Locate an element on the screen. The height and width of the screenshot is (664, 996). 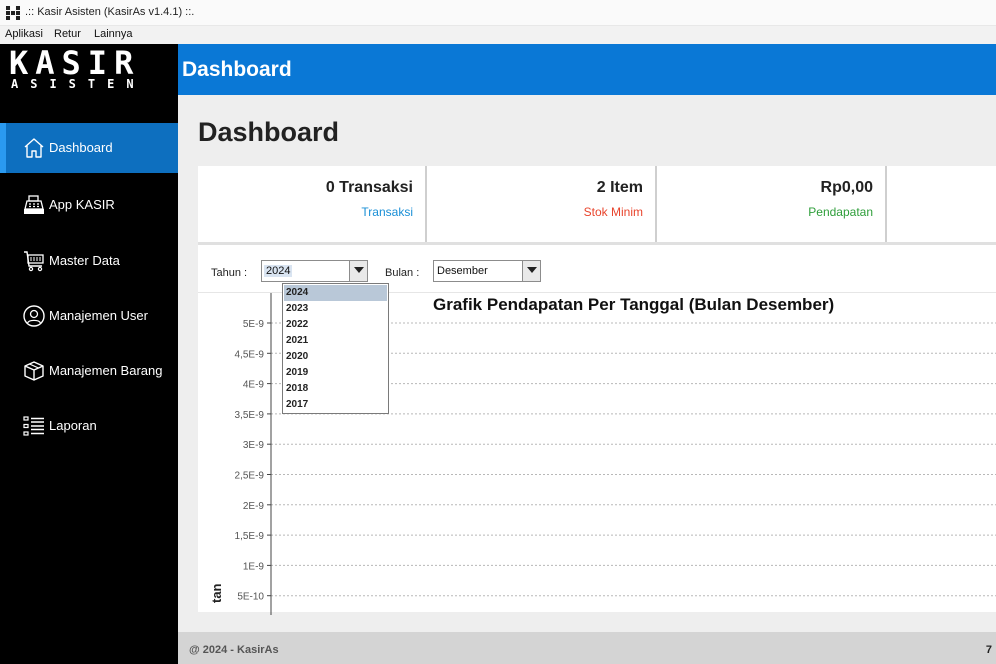
stat-value: 2 Item is located at coordinates (619, 187).